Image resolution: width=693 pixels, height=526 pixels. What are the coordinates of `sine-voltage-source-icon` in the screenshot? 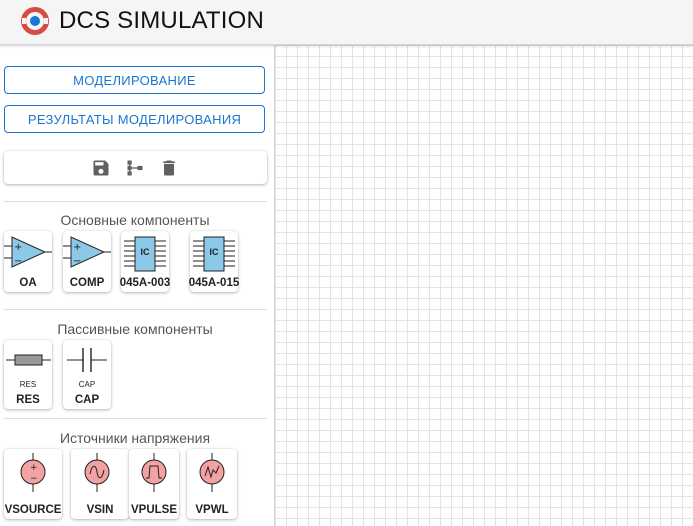 It's located at (97, 472).